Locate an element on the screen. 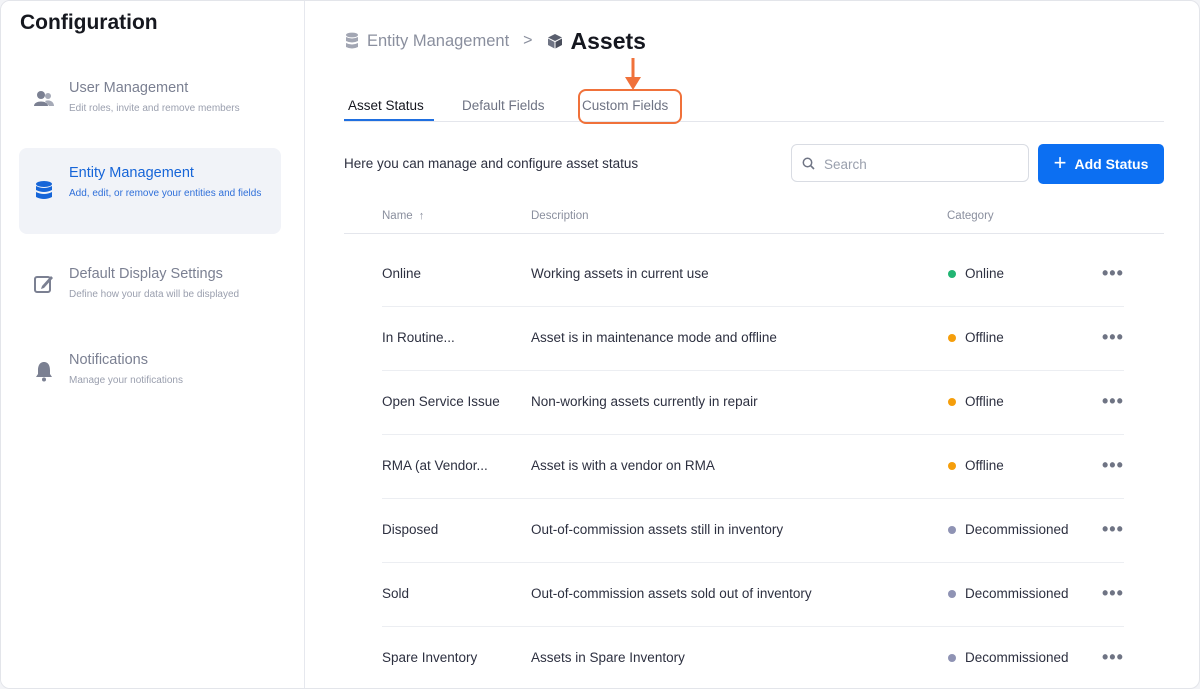 This screenshot has height=689, width=1200. sidebar-item-desc: Manage your notifications is located at coordinates (126, 380).